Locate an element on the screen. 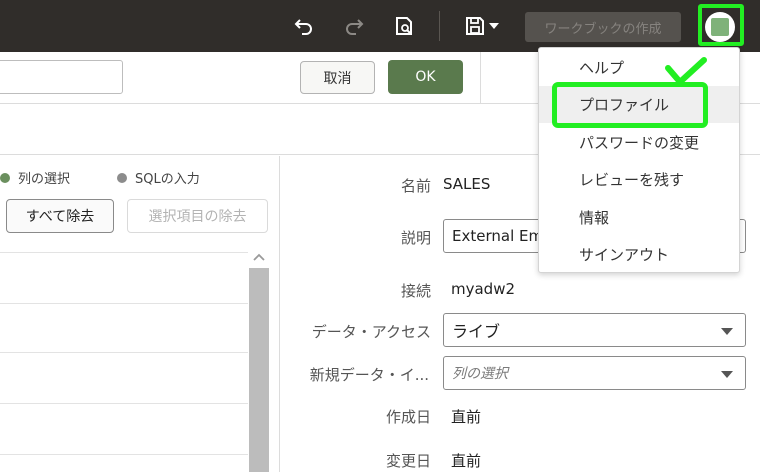 This screenshot has width=760, height=472. avatar-icon is located at coordinates (720, 27).